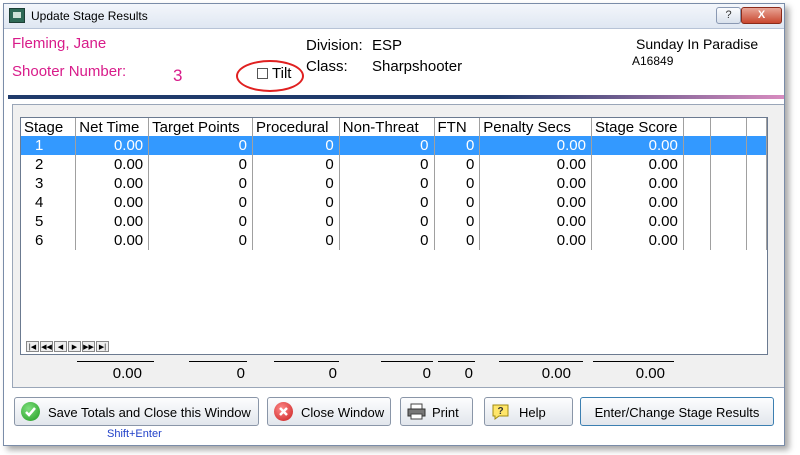 Image resolution: width=800 pixels, height=455 pixels. I want to click on printer-icon, so click(416, 411).